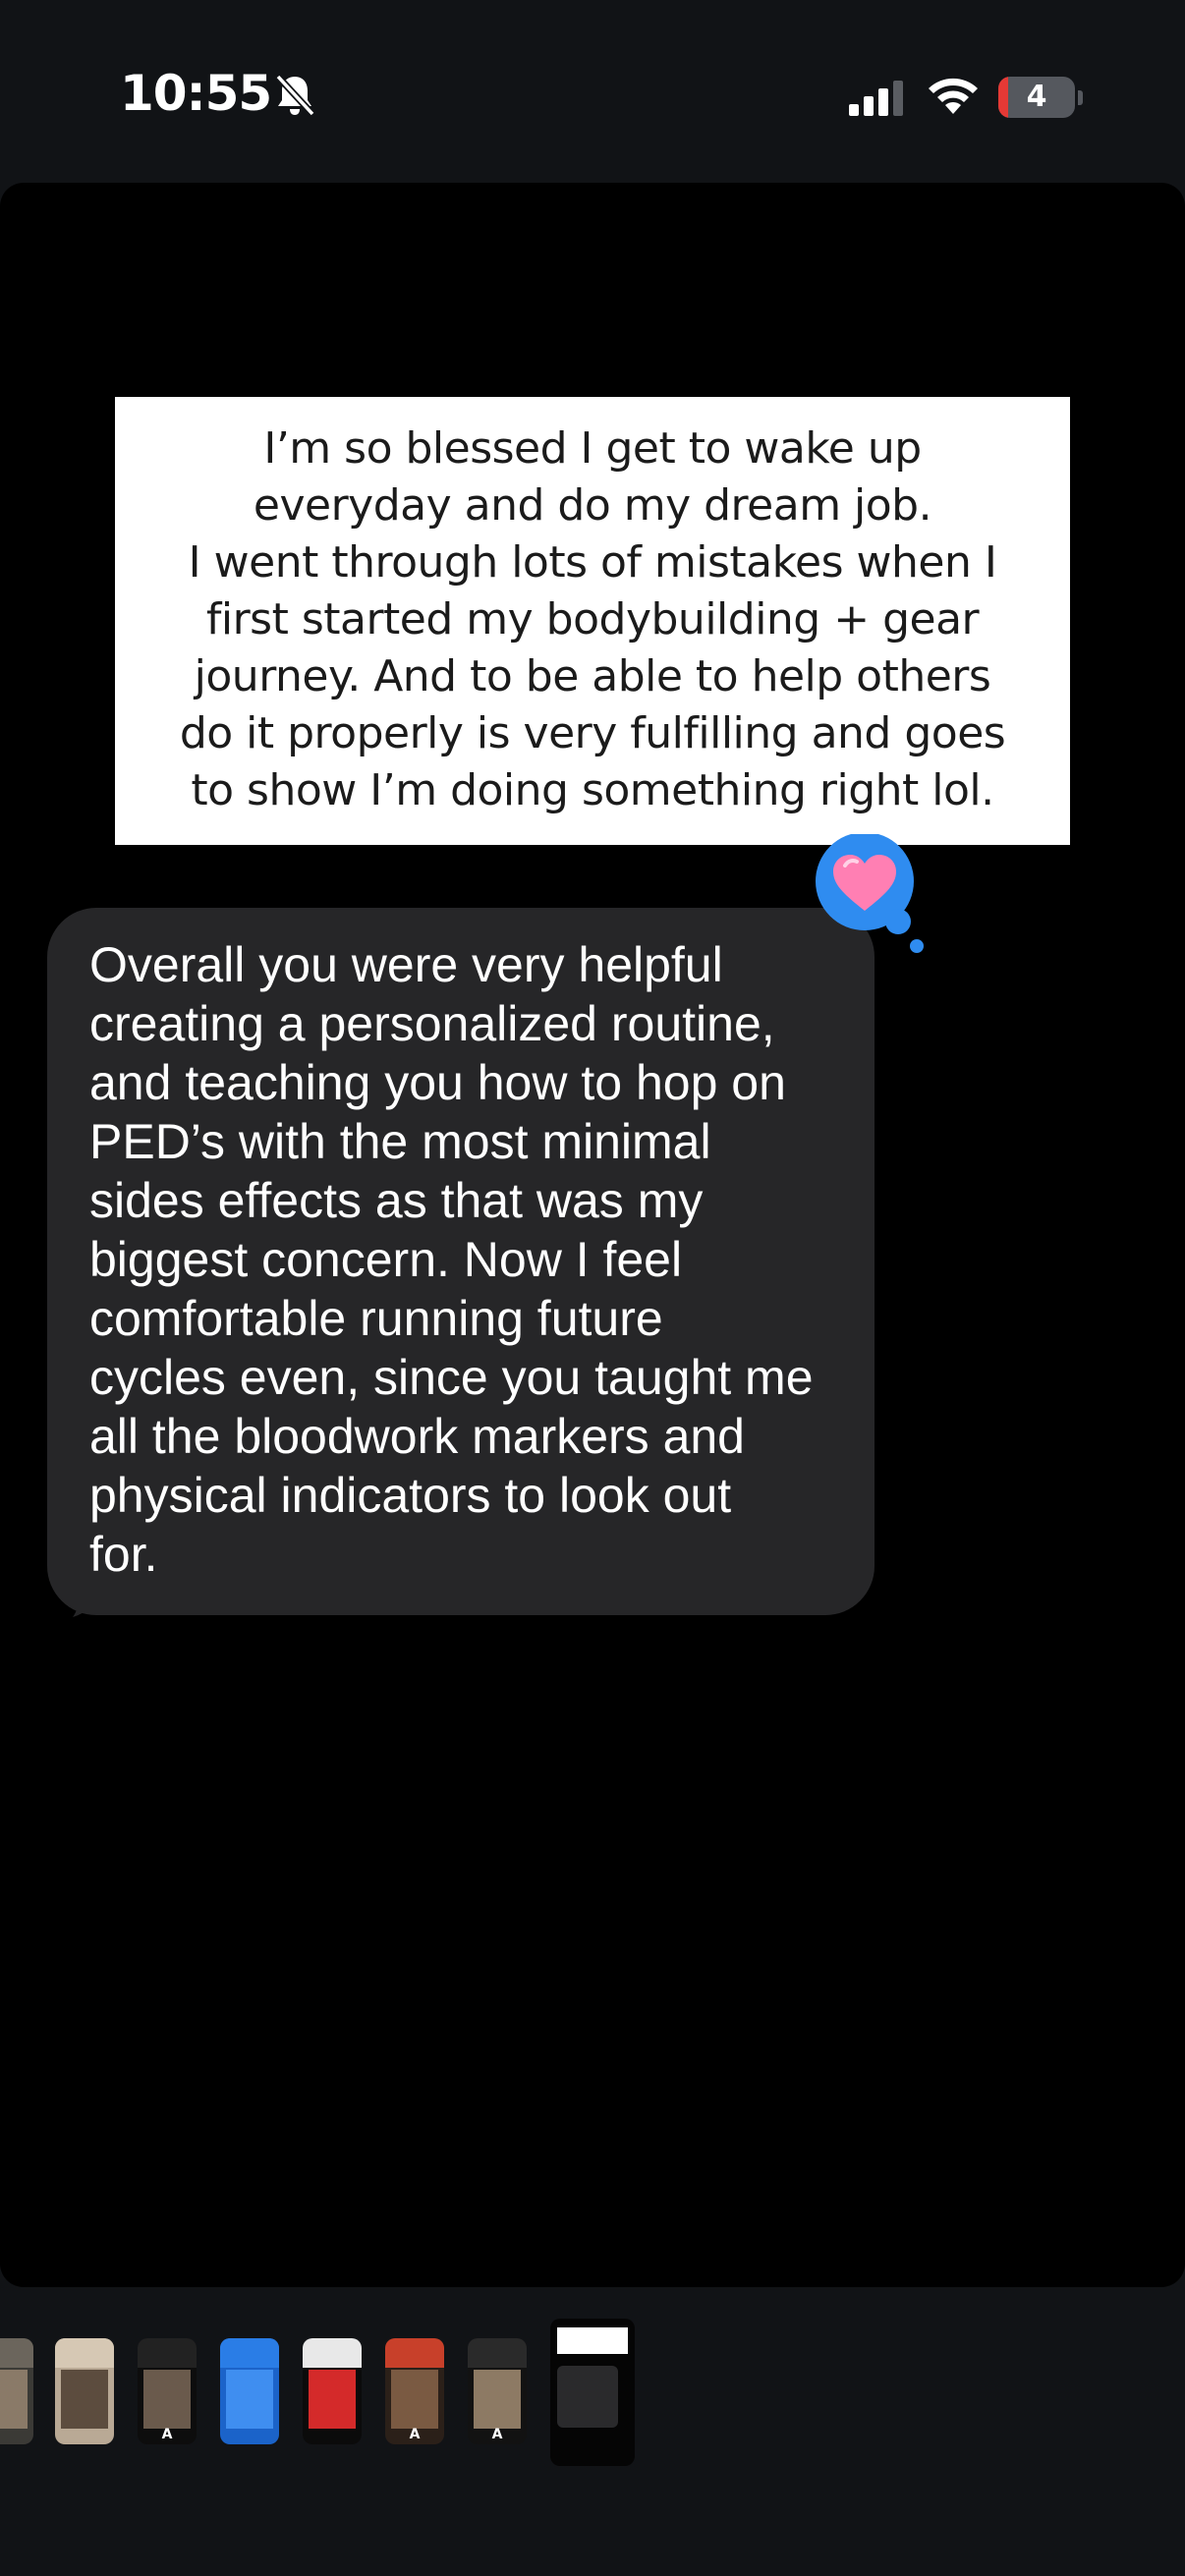 This screenshot has width=1185, height=2576. I want to click on message-line: PED’s with the most minimal, so click(400, 1141).